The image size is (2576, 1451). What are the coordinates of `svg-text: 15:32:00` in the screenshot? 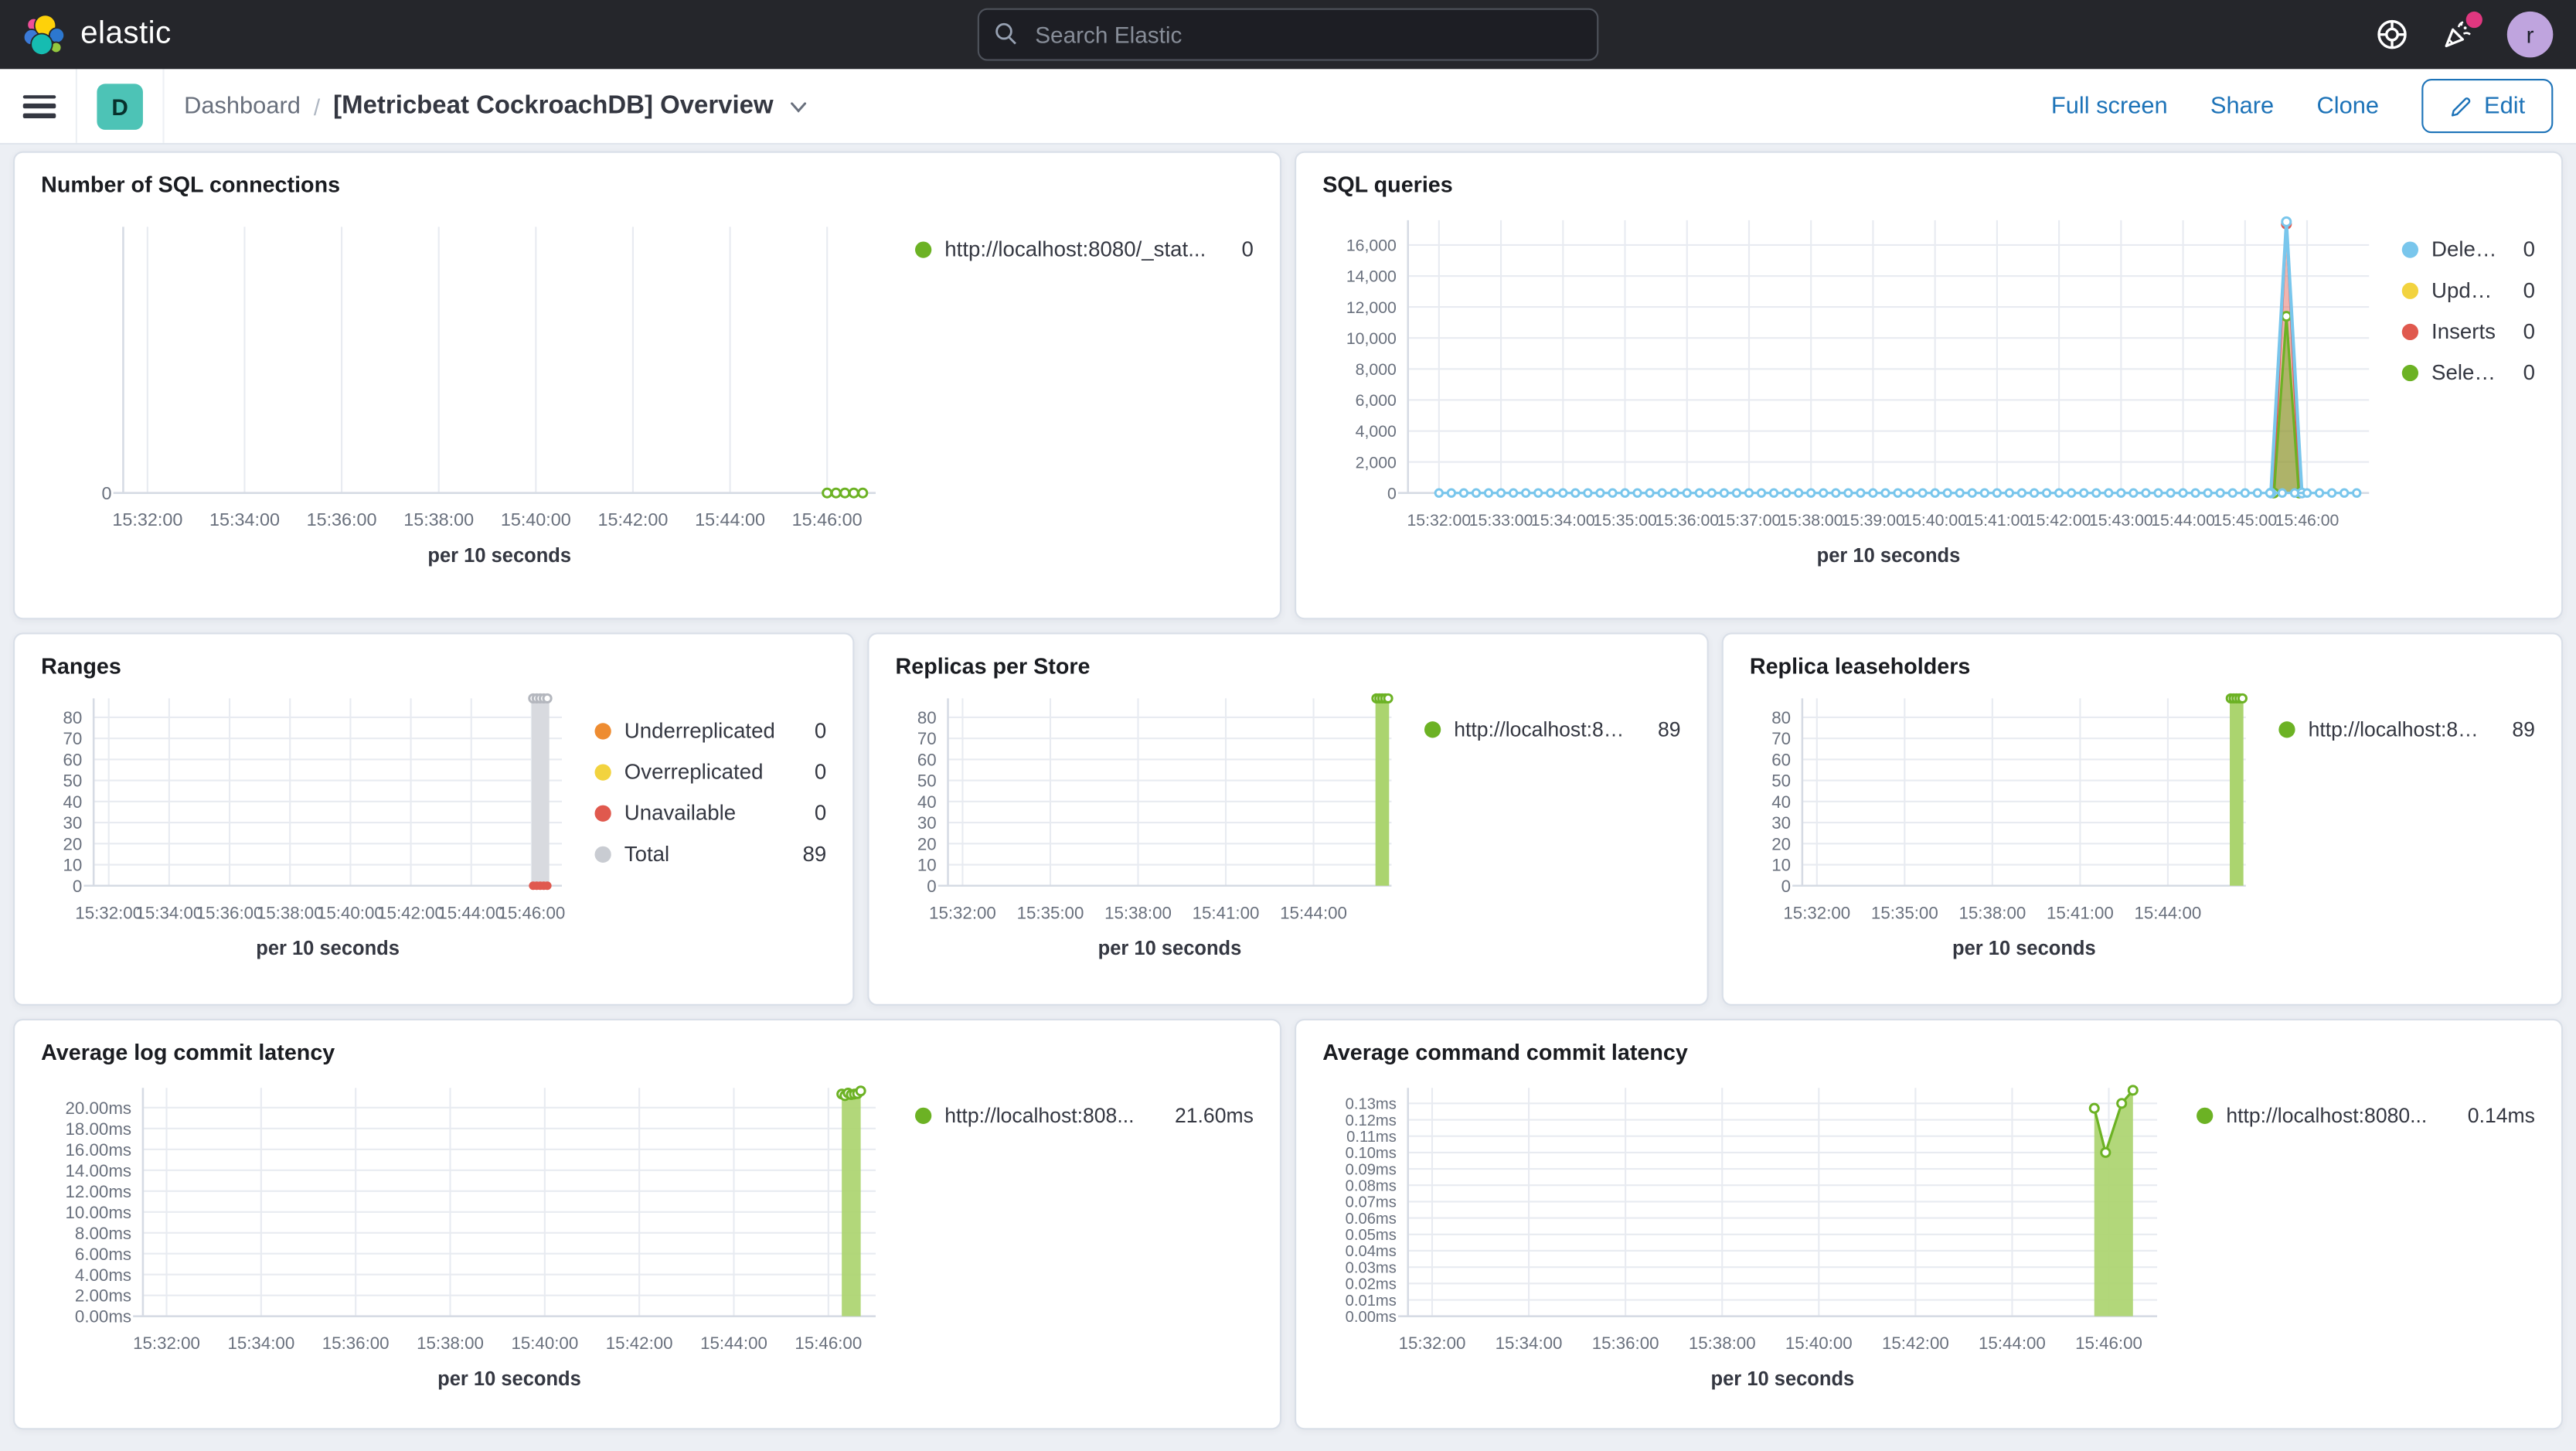 It's located at (963, 912).